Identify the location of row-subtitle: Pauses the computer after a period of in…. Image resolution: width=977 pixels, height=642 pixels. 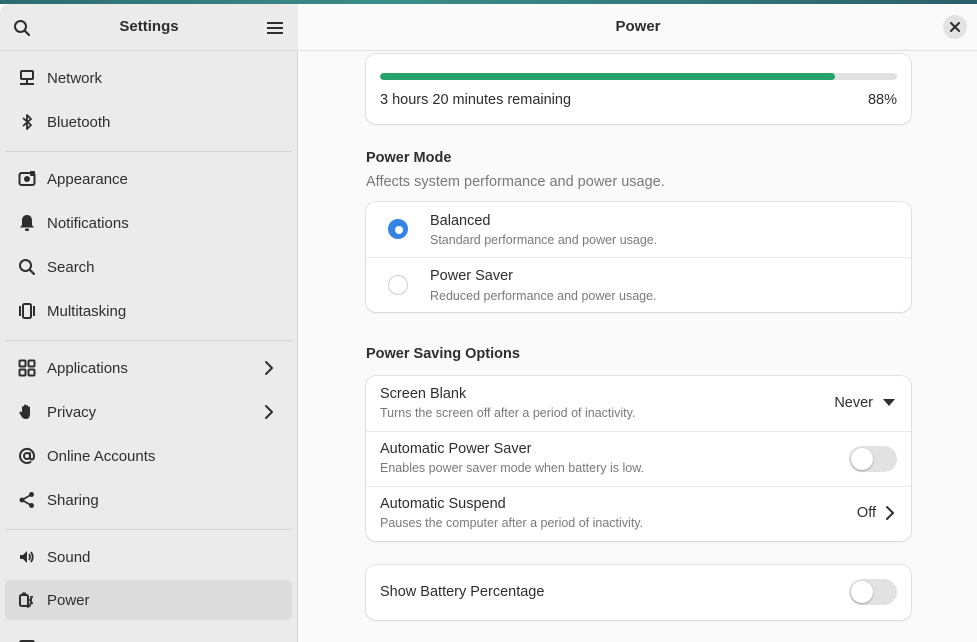
(512, 523).